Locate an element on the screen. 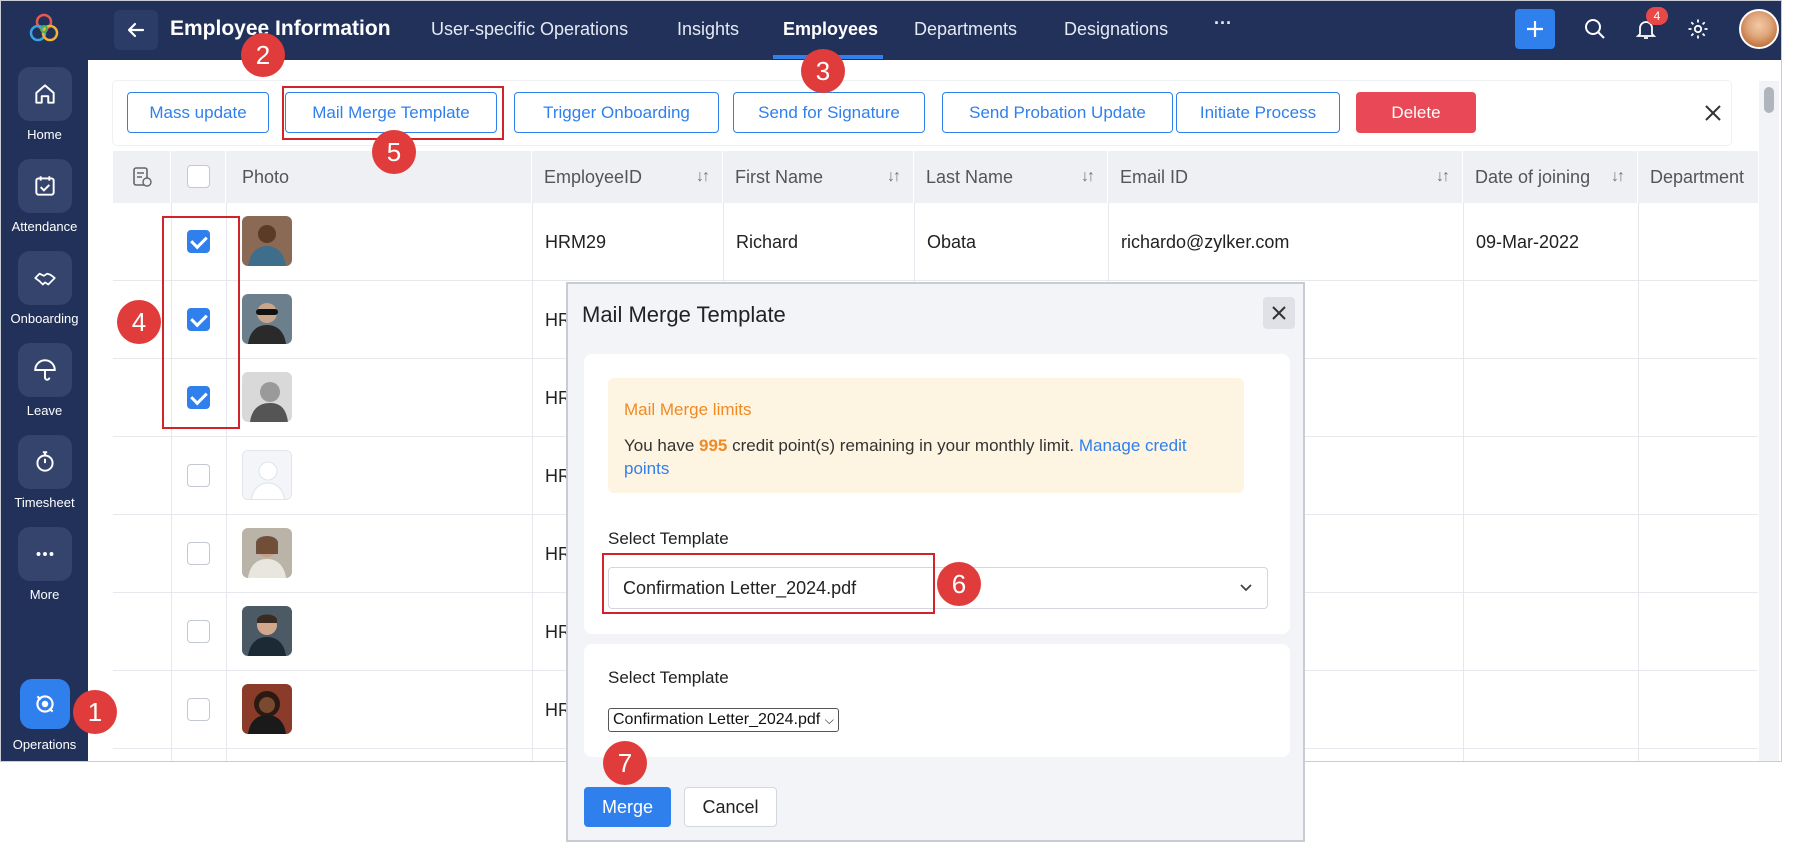  umbrella-icon is located at coordinates (44, 370).